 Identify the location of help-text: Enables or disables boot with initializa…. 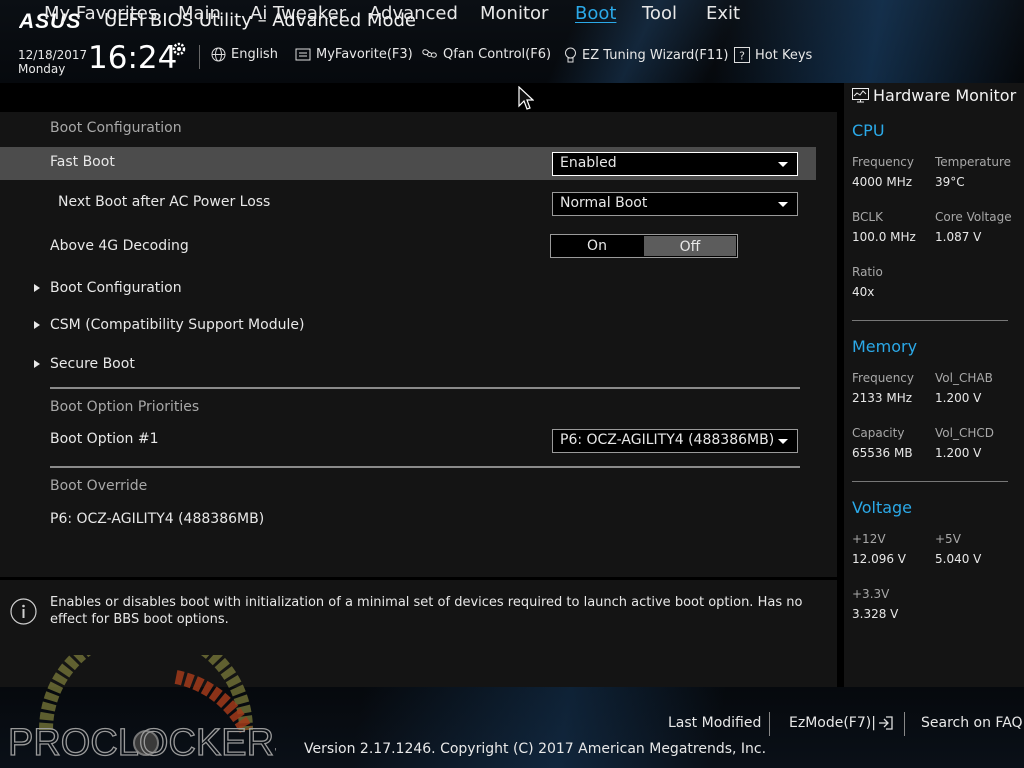
(426, 611).